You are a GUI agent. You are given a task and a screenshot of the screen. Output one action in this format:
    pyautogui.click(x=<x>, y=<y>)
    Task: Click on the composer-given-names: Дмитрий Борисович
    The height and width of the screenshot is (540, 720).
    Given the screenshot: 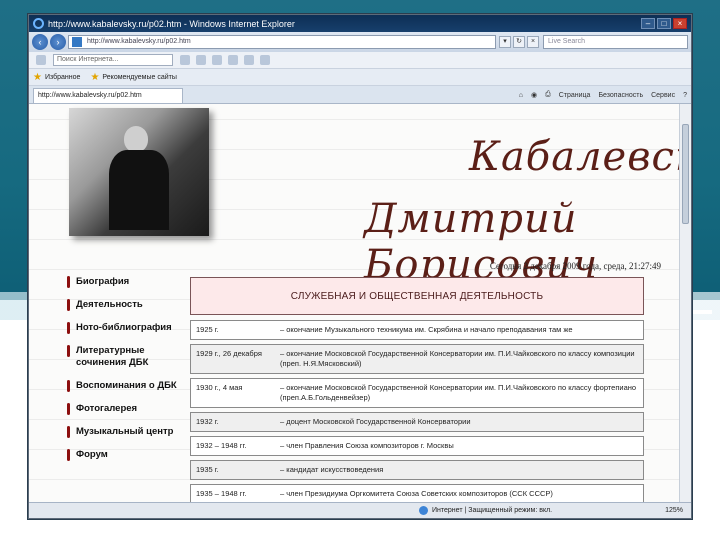 What is the action you would take?
    pyautogui.click(x=481, y=242)
    